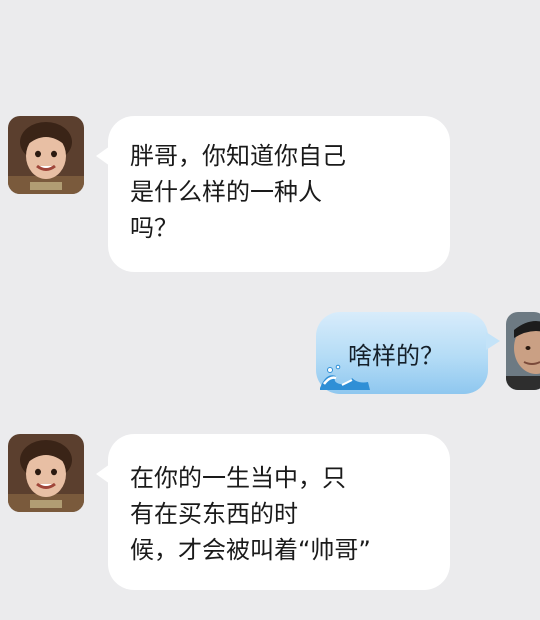  Describe the element at coordinates (226, 192) in the screenshot. I see `message-text-line: 是什么样的一种人` at that location.